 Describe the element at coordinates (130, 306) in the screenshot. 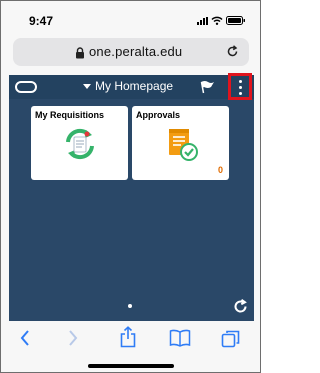

I see `page-dot` at that location.